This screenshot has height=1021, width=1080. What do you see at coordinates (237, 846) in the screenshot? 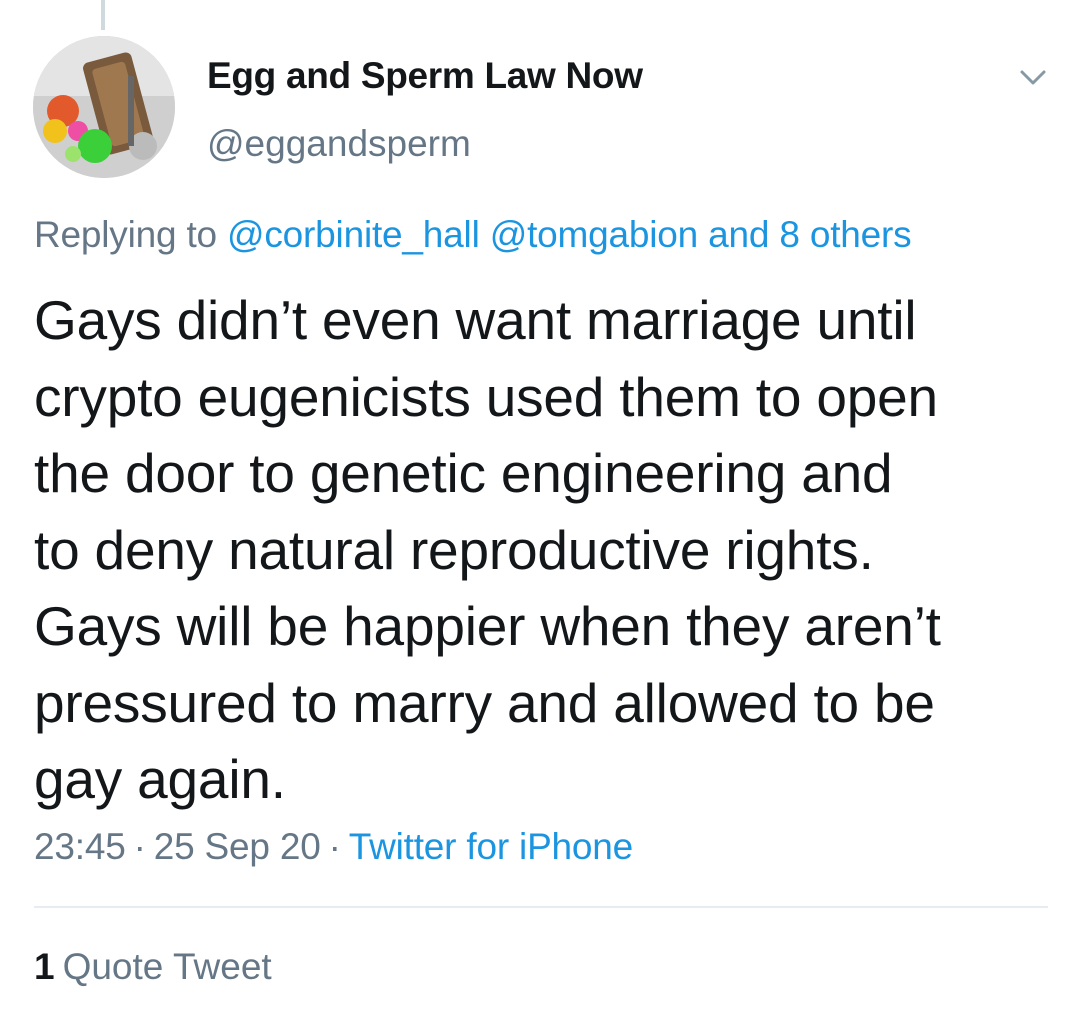
I see `tweet-date: 25 Sep 20` at bounding box center [237, 846].